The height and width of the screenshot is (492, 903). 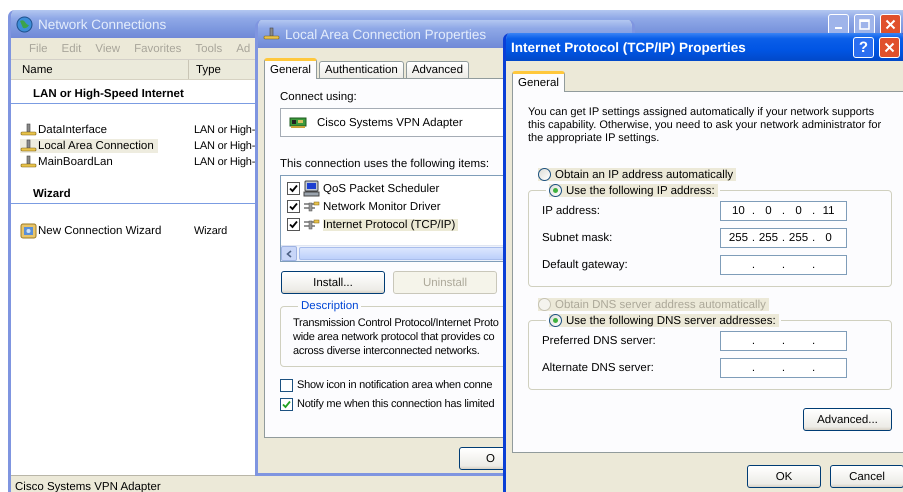 I want to click on radio-label: Obtain an IP address automatically, so click(x=644, y=174).